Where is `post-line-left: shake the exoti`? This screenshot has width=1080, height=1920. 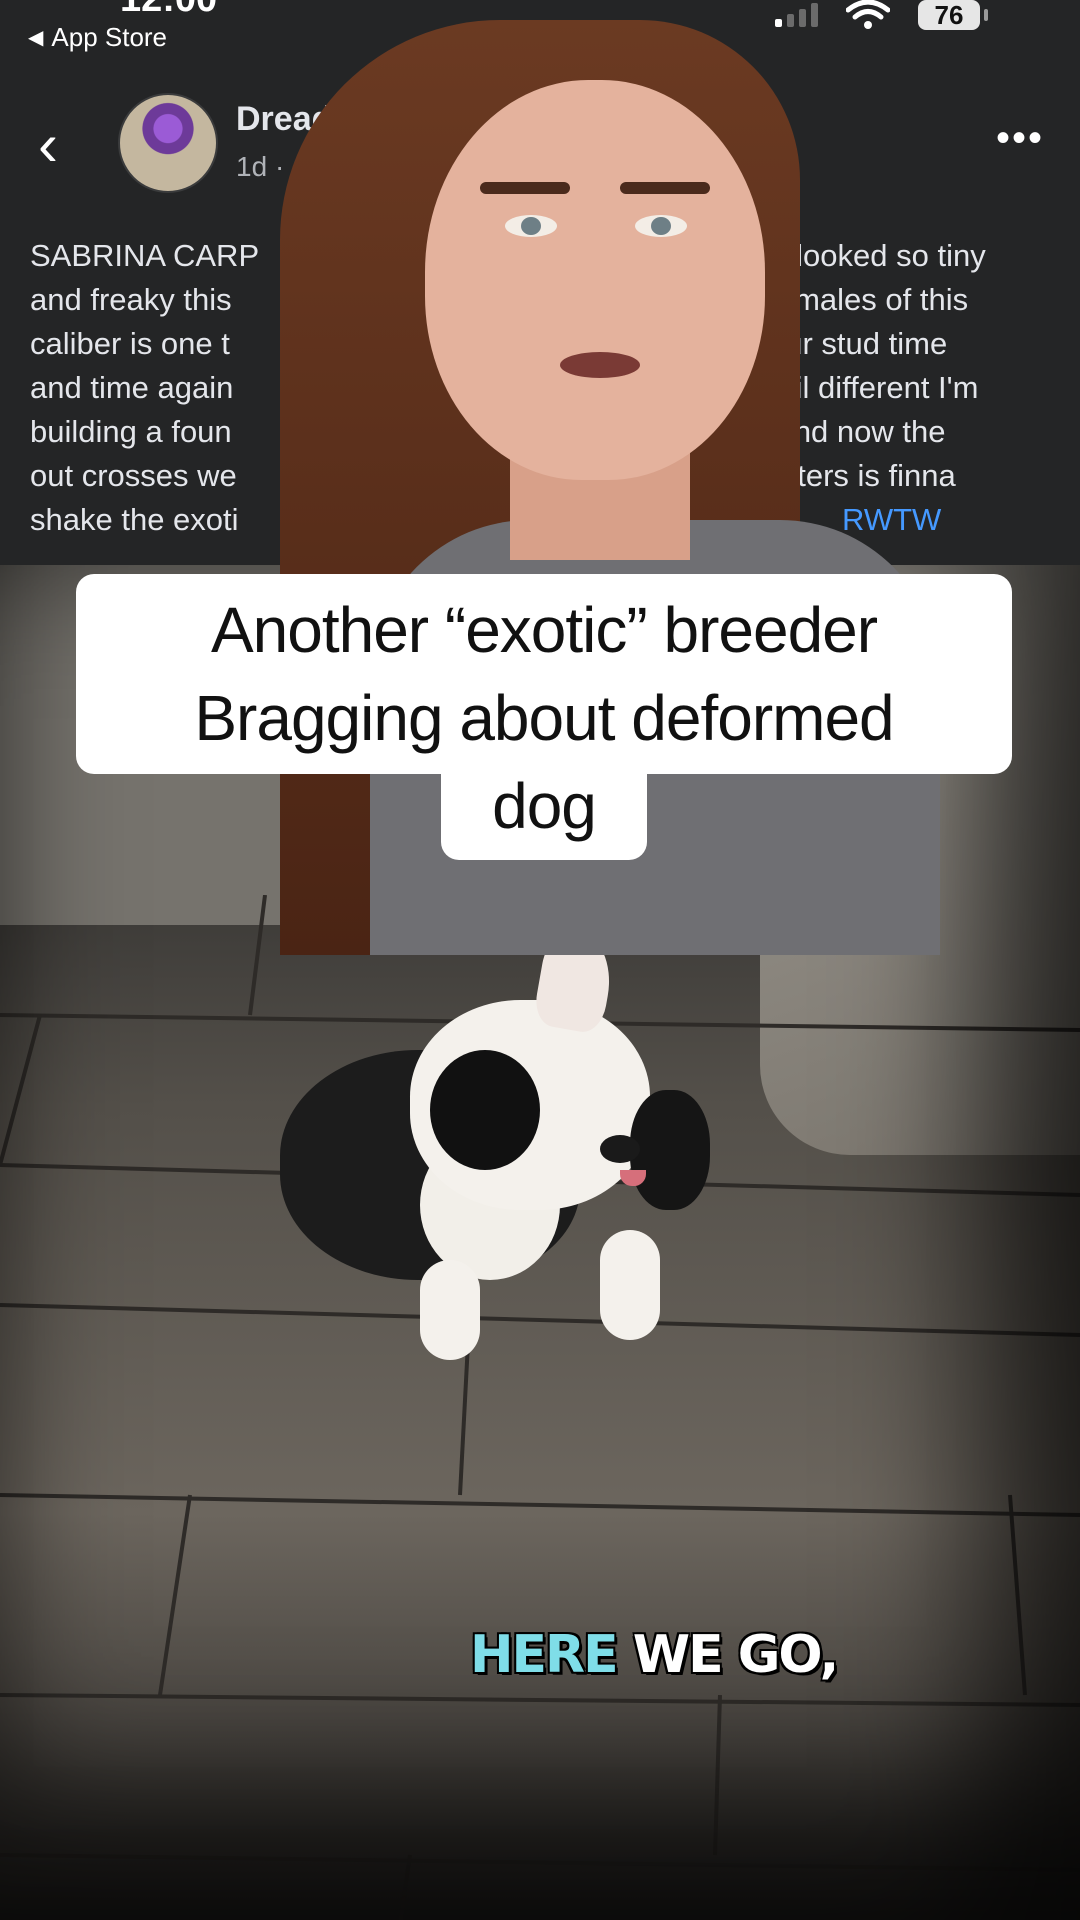
post-line-left: shake the exoti is located at coordinates (134, 519).